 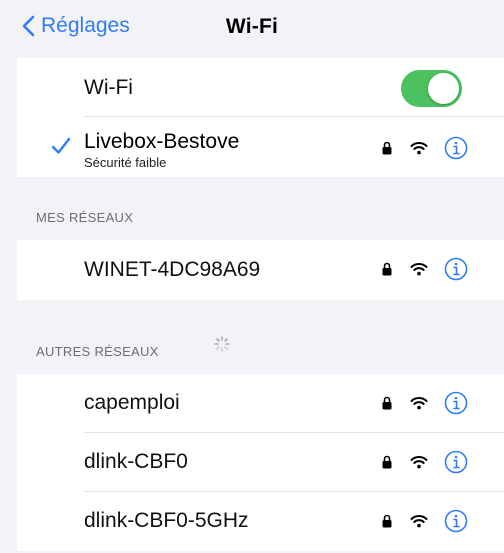 What do you see at coordinates (125, 162) in the screenshot?
I see `connected-network-security: Sécurité faible` at bounding box center [125, 162].